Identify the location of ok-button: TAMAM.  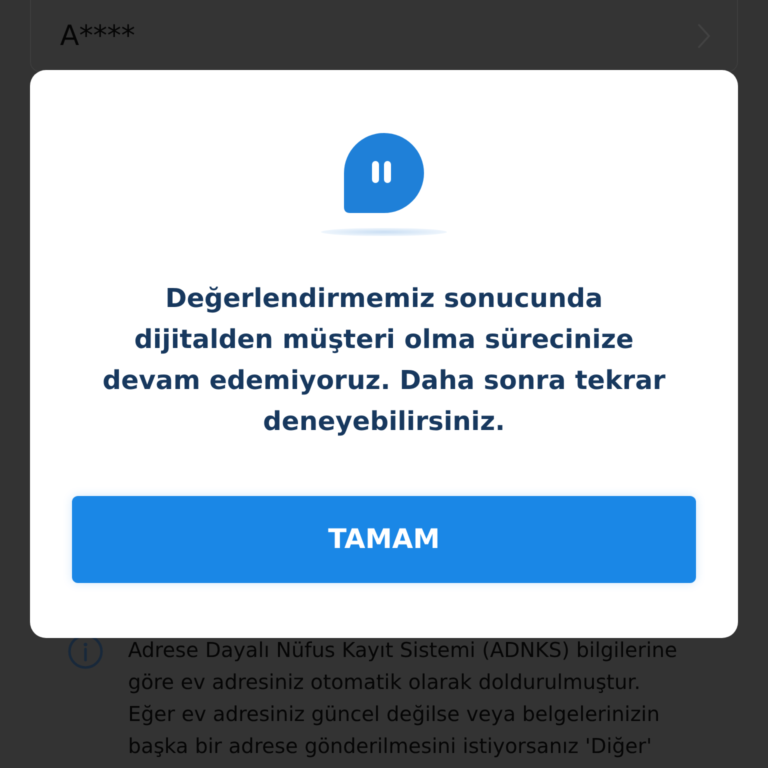
(384, 539).